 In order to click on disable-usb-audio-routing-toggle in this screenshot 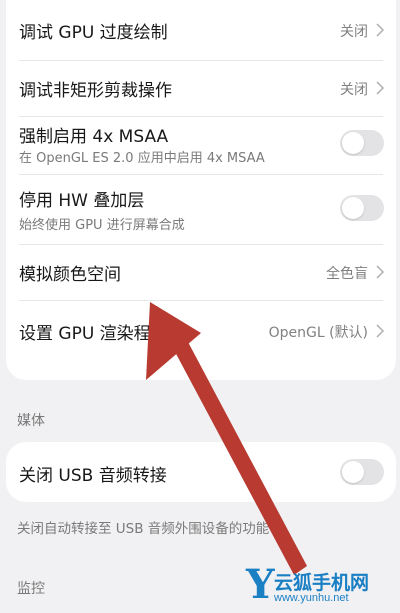, I will do `click(362, 472)`.